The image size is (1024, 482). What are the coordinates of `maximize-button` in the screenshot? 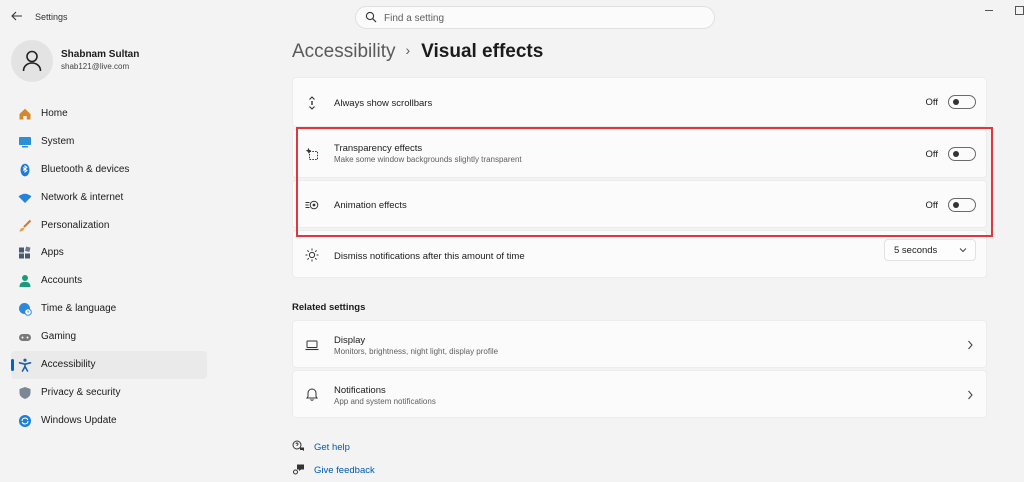 It's located at (1019, 10).